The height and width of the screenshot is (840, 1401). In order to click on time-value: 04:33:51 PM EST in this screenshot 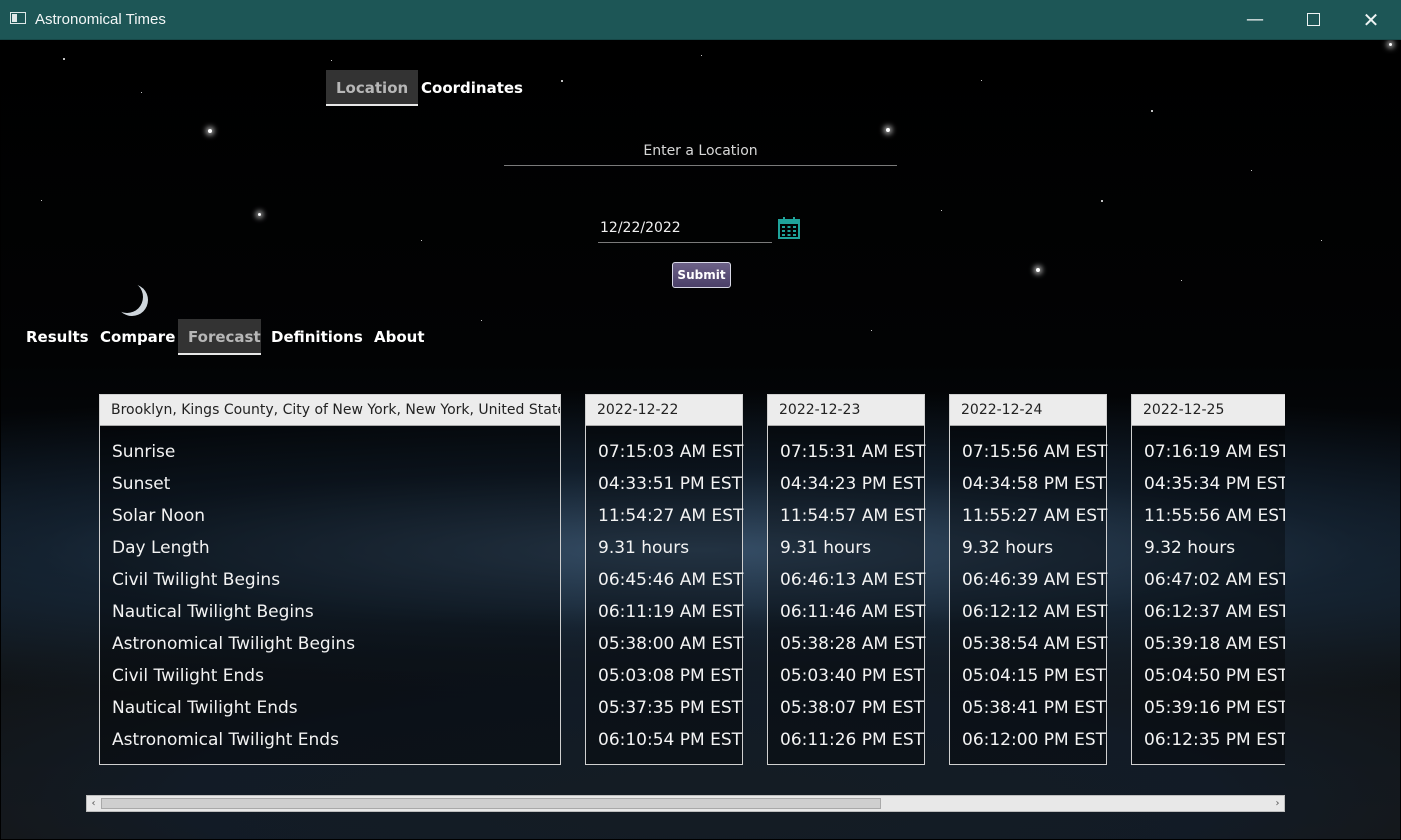, I will do `click(670, 484)`.